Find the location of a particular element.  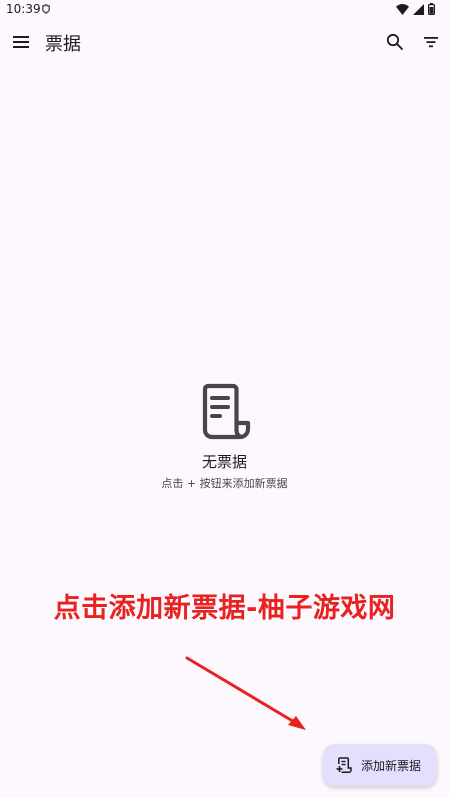

add-receipt-button: 添加新票据 is located at coordinates (380, 765).